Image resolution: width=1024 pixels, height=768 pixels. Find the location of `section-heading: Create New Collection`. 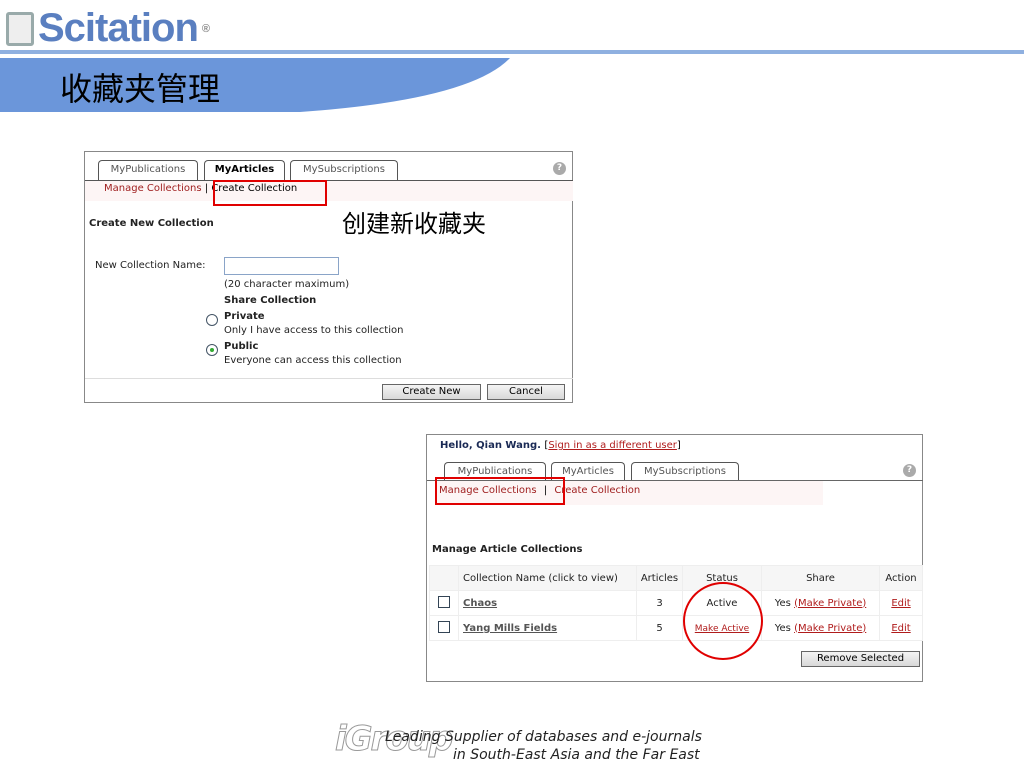

section-heading: Create New Collection is located at coordinates (151, 223).